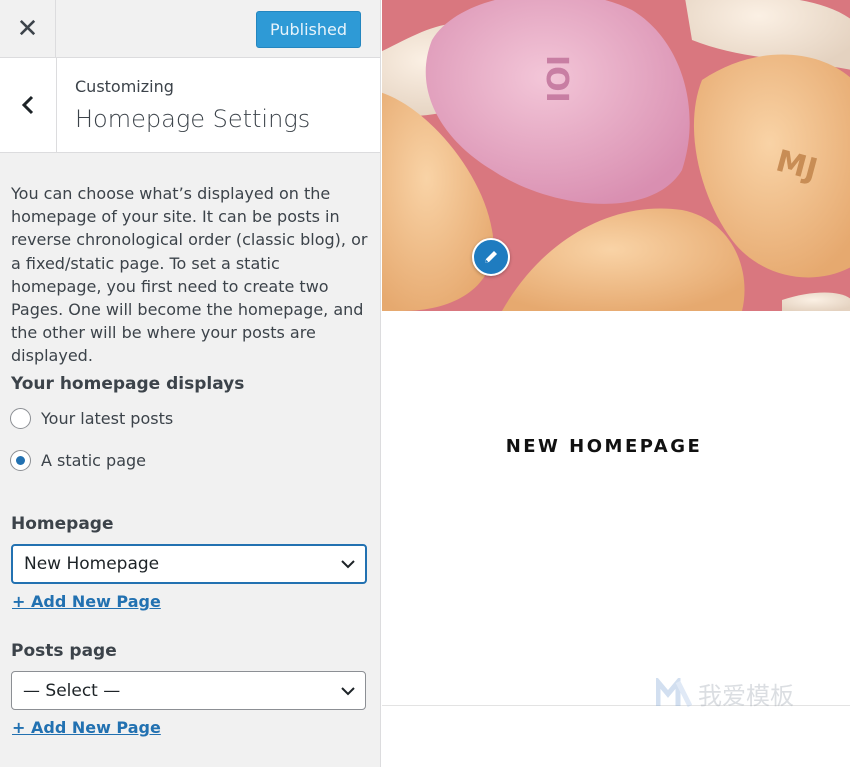  What do you see at coordinates (193, 119) in the screenshot?
I see `page-title: Homepage Settings` at bounding box center [193, 119].